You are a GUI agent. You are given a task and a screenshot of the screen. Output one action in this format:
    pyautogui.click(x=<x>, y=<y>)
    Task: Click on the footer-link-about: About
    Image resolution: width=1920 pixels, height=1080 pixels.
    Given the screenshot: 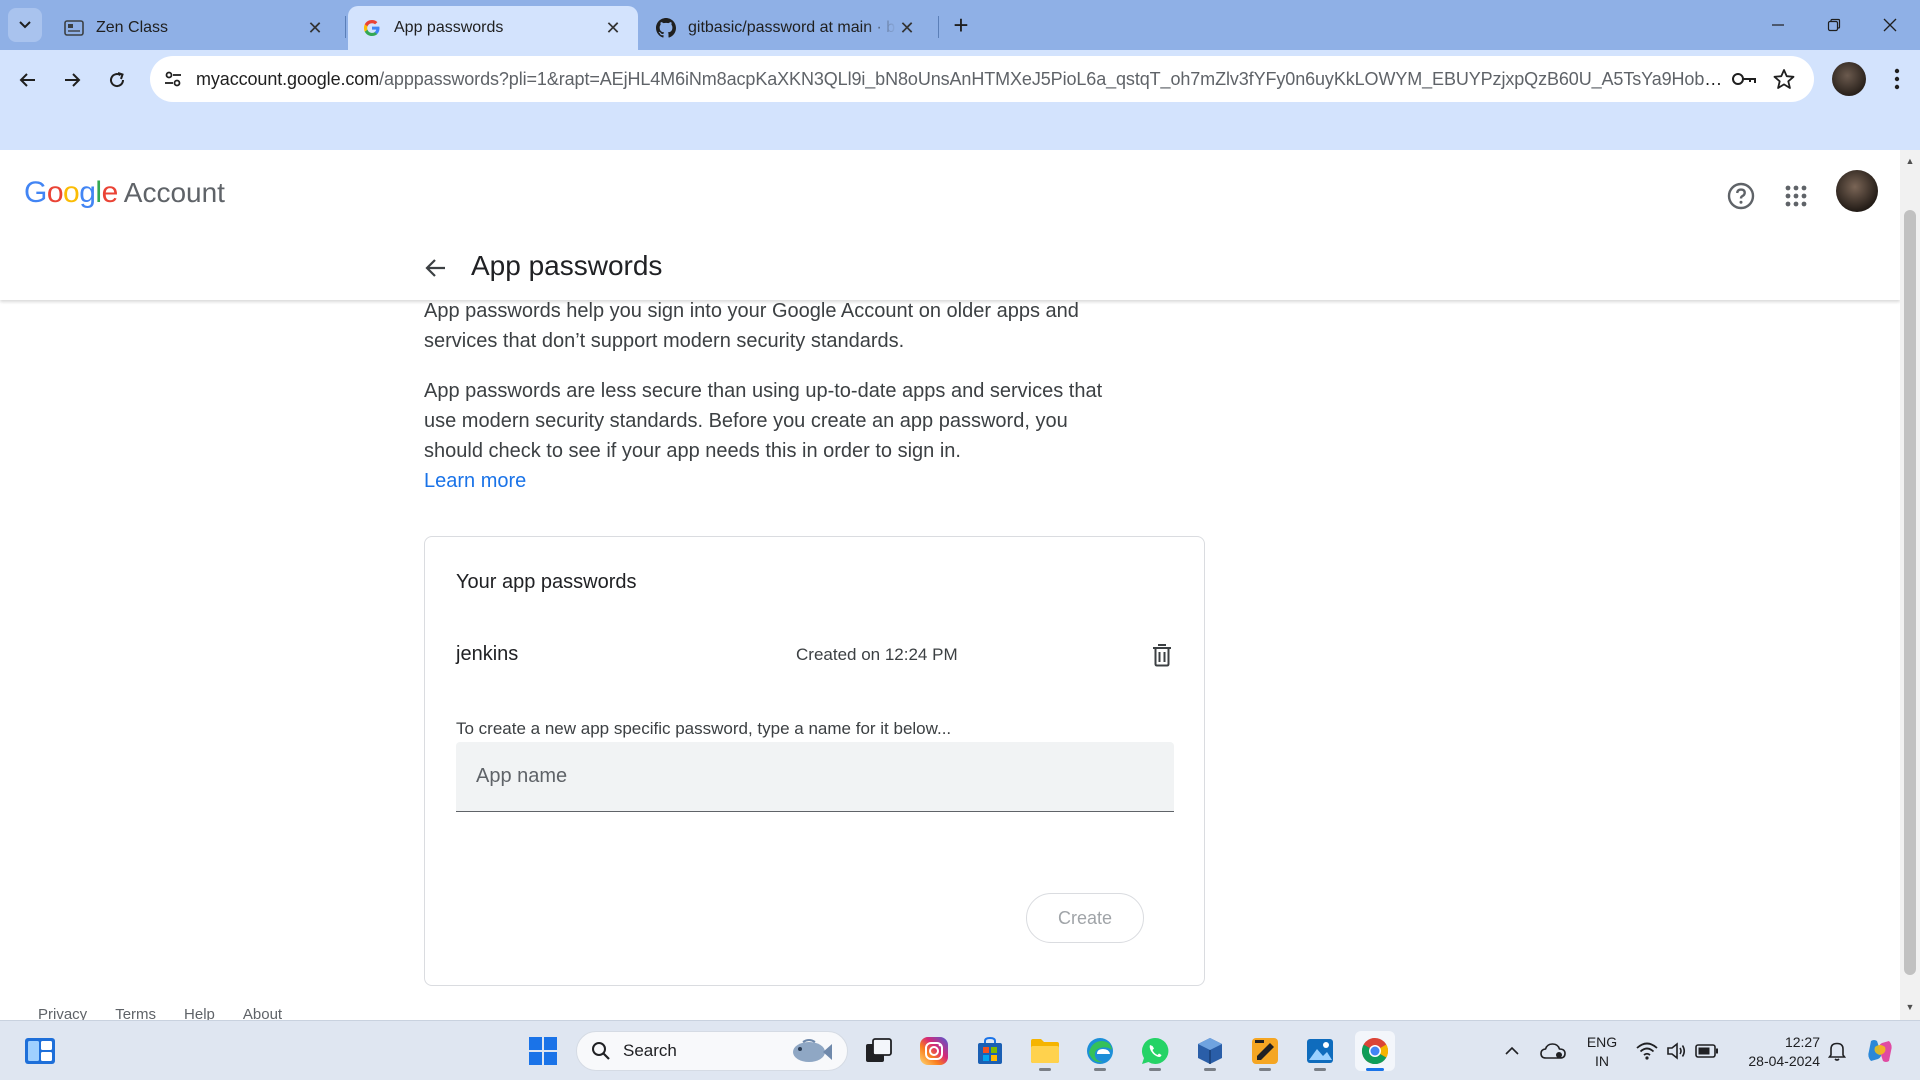 What is the action you would take?
    pyautogui.click(x=262, y=1013)
    